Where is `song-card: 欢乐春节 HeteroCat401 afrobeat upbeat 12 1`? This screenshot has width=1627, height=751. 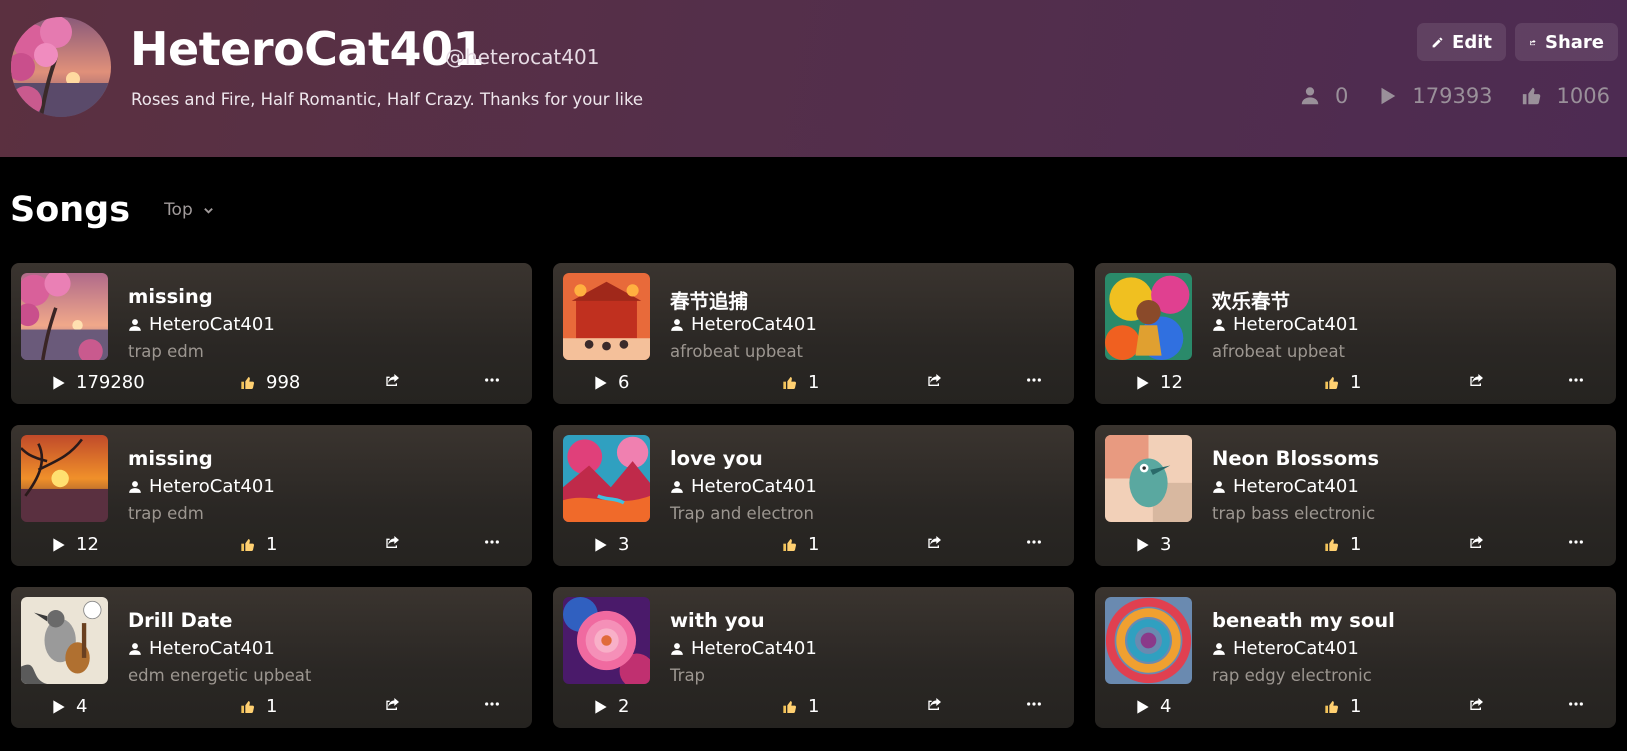
song-card: 欢乐春节 HeteroCat401 afrobeat upbeat 12 1 is located at coordinates (1355, 333).